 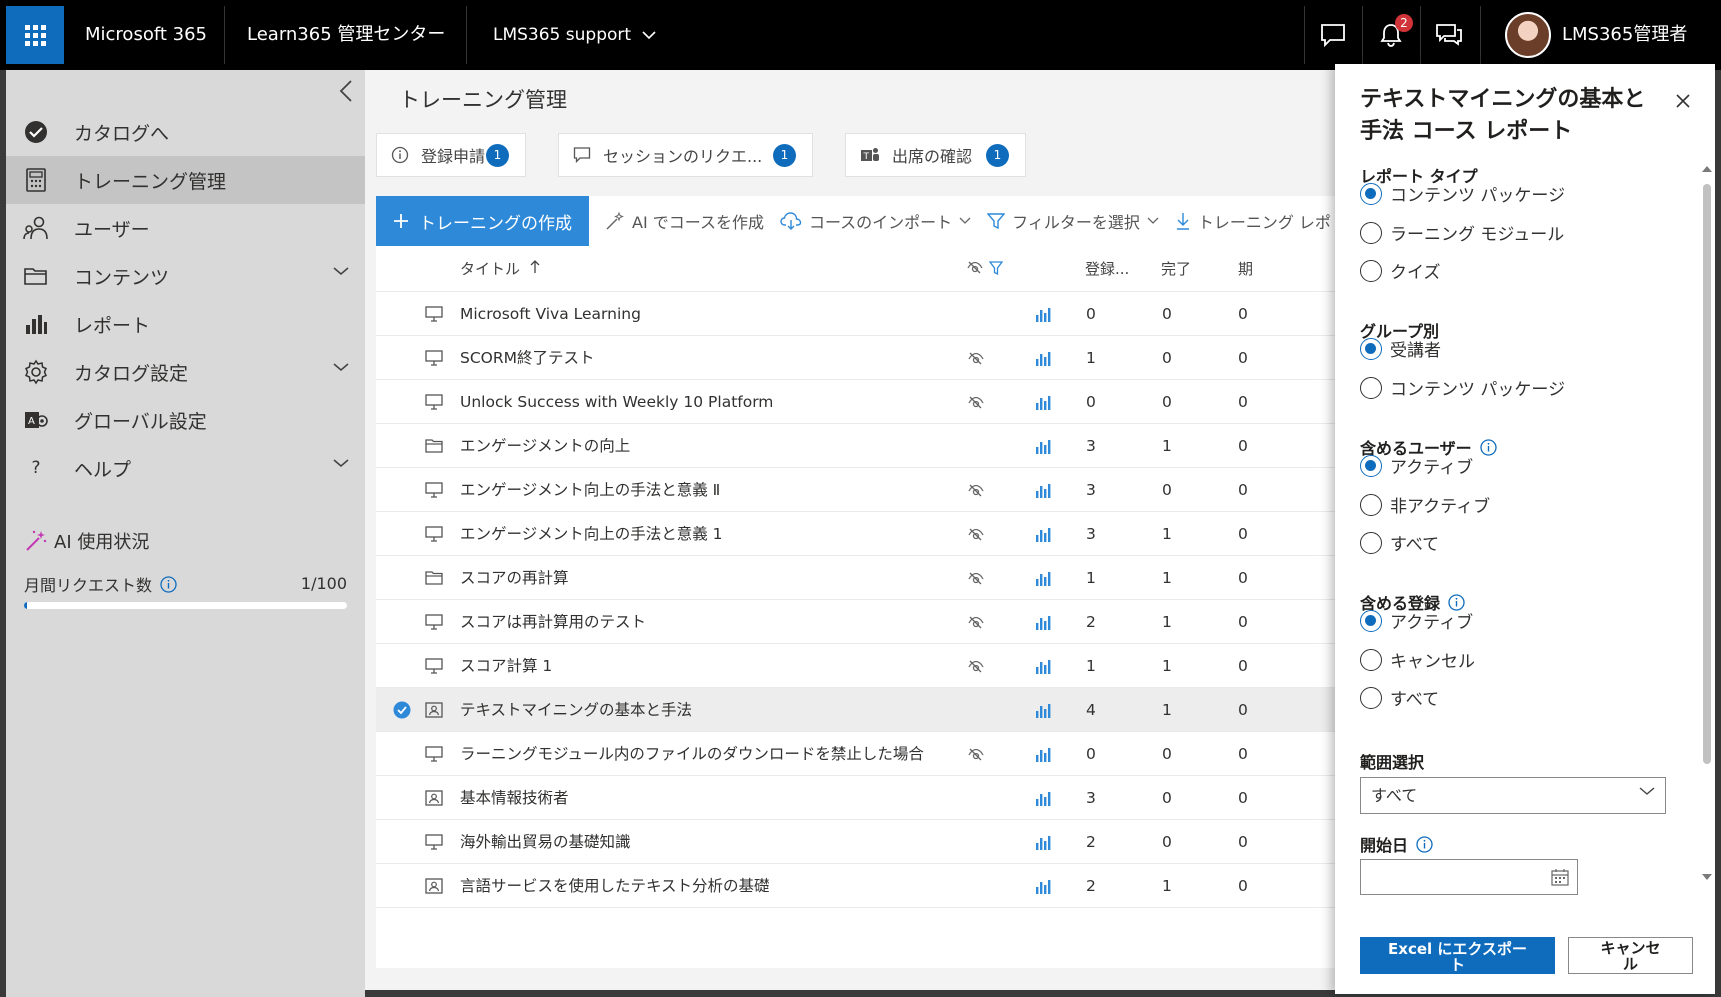 What do you see at coordinates (553, 622) in the screenshot?
I see `row-title: スコアは再計算用のテスト` at bounding box center [553, 622].